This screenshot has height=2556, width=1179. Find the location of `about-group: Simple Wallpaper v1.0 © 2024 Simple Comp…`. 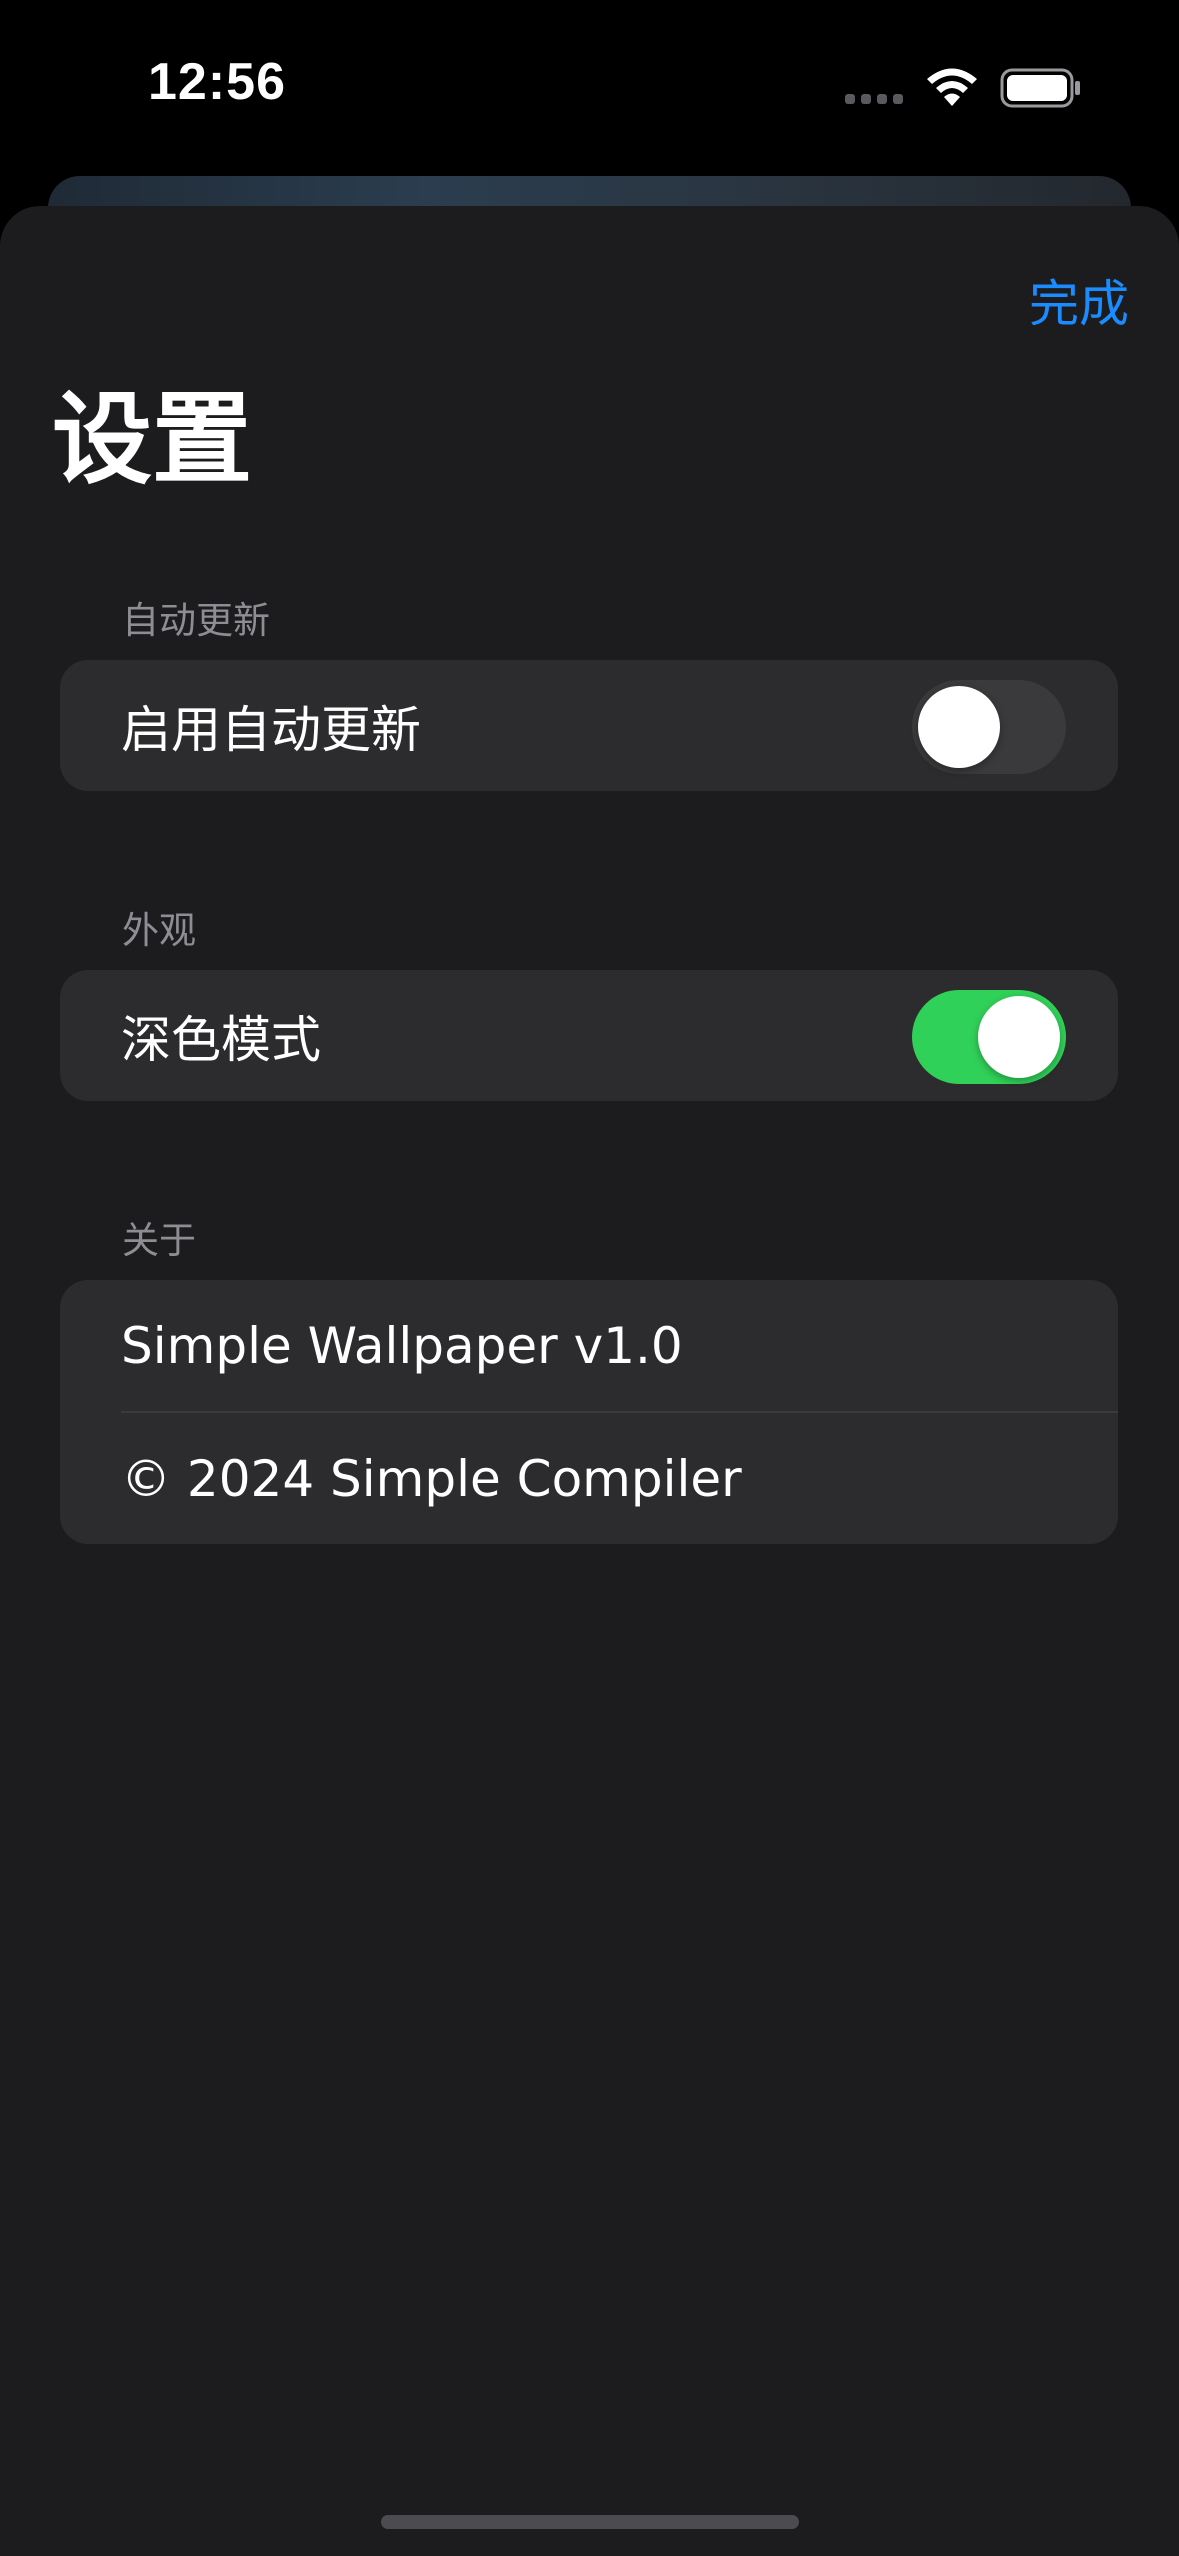

about-group: Simple Wallpaper v1.0 © 2024 Simple Comp… is located at coordinates (589, 1412).